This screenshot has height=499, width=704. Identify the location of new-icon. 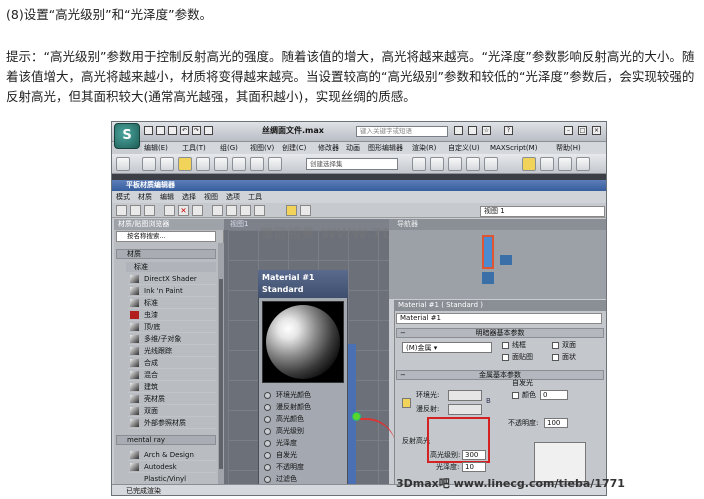
(148, 130).